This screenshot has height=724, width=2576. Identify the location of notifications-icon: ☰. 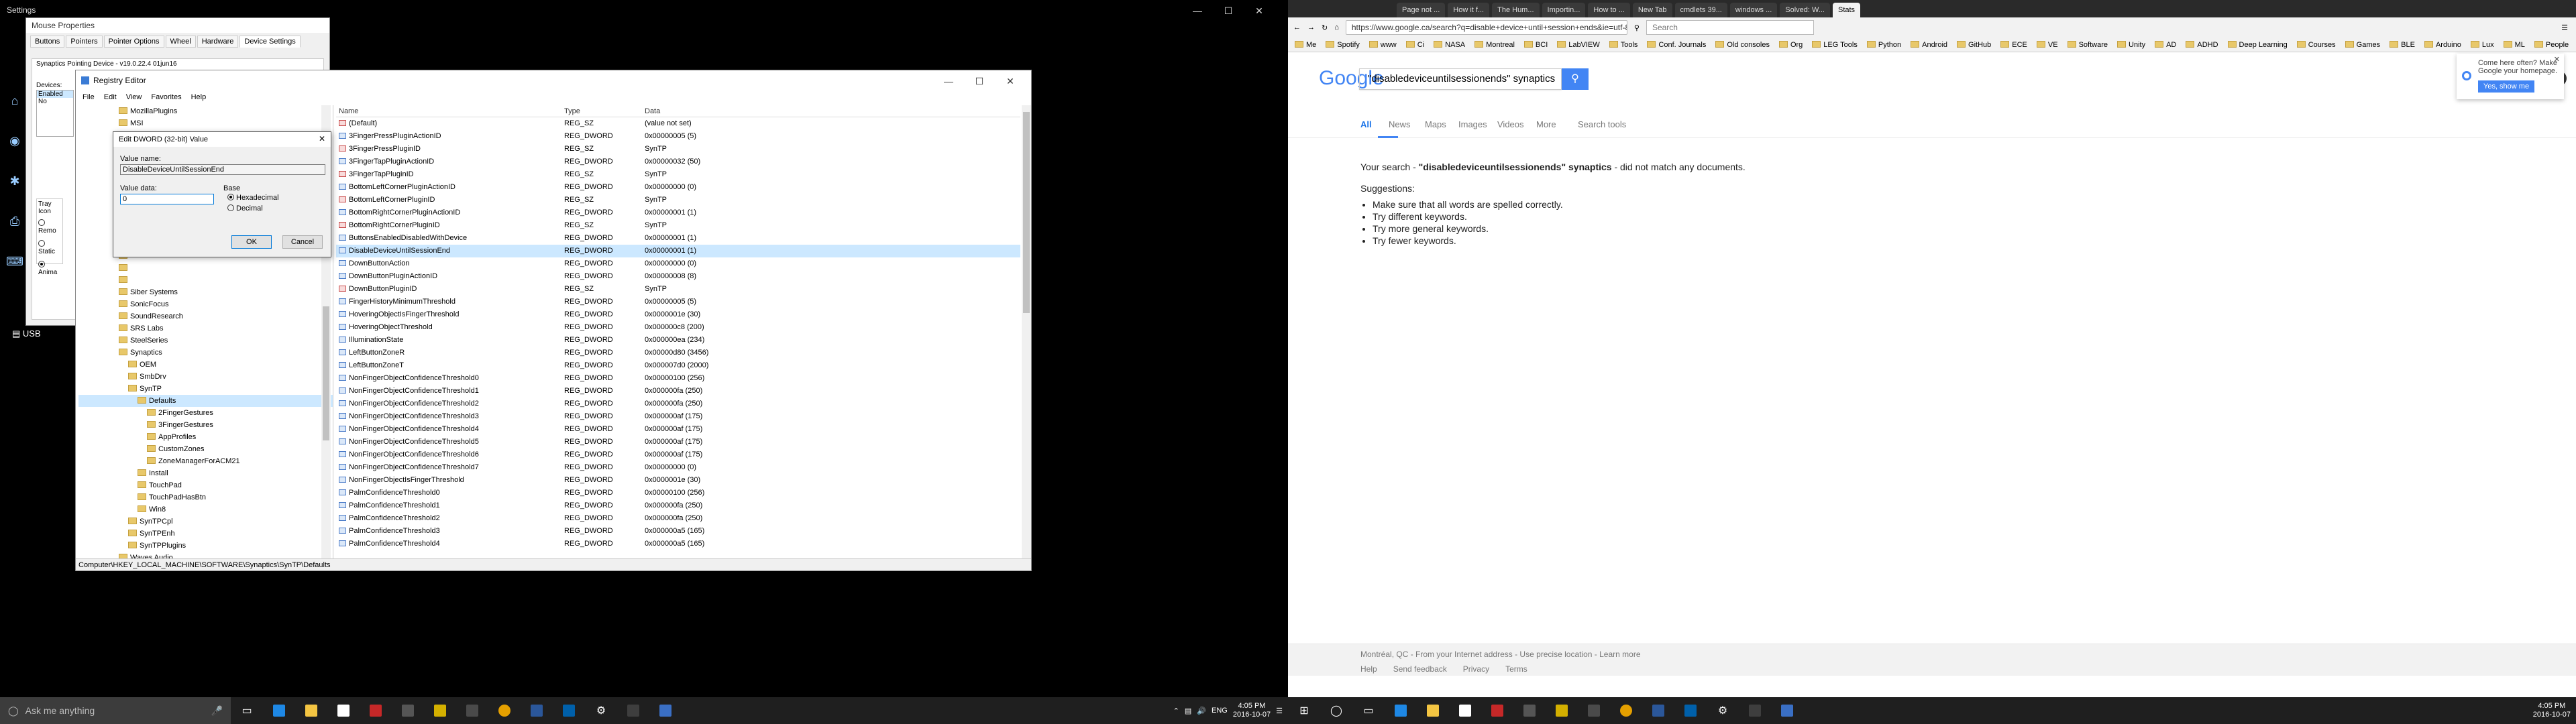
(1279, 711).